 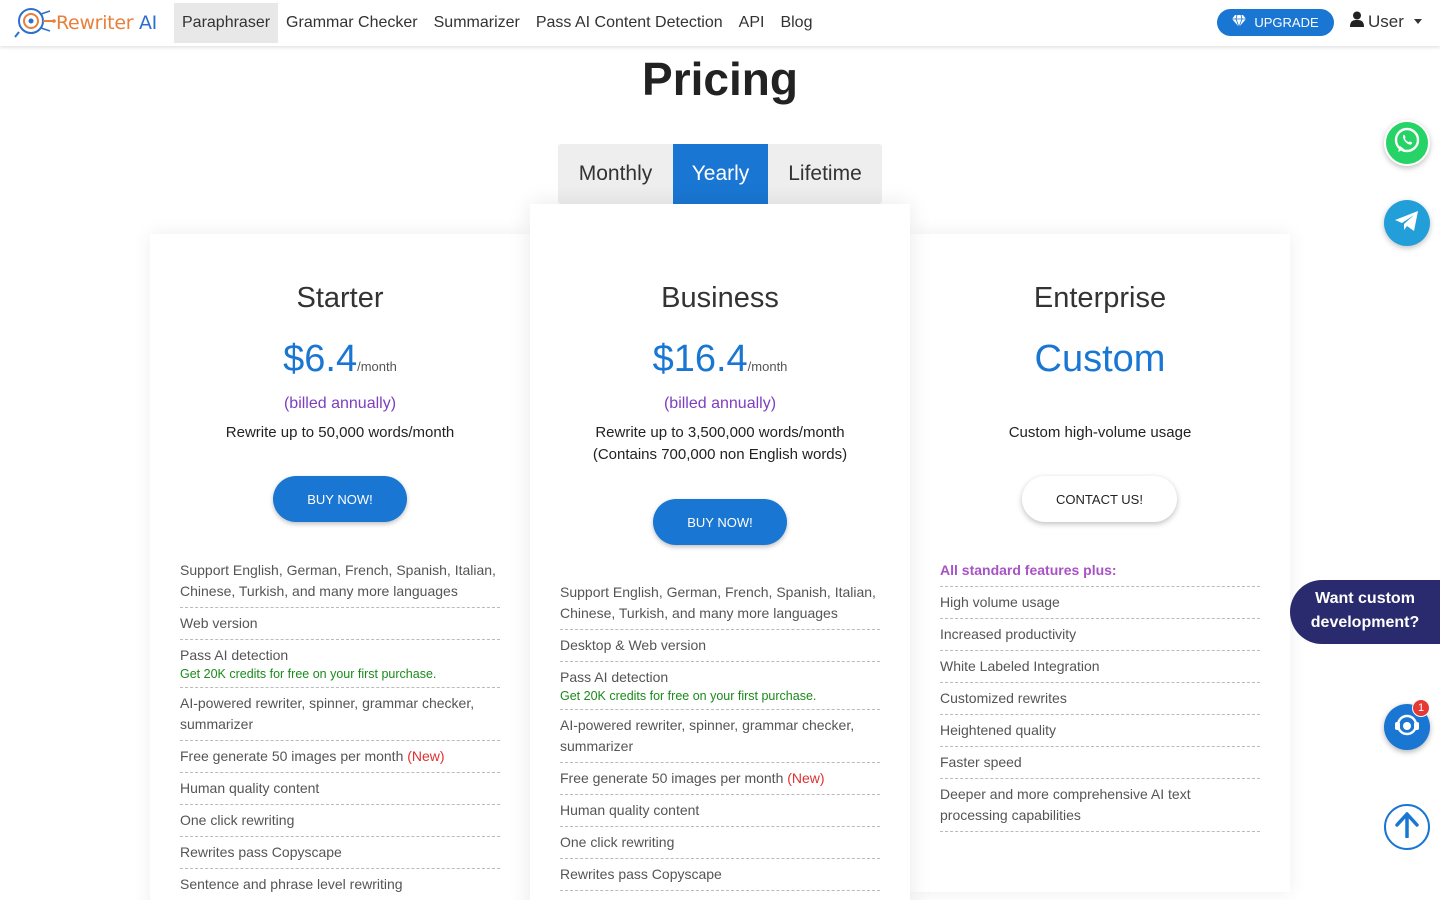 What do you see at coordinates (95, 23) in the screenshot?
I see `logo-text-rewriter: Rewriter` at bounding box center [95, 23].